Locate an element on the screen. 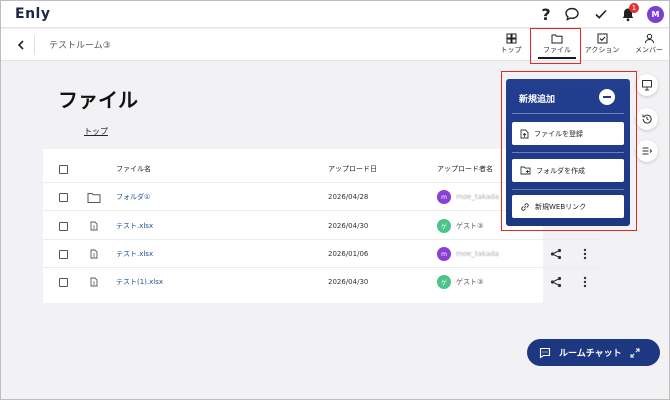 Image resolution: width=670 pixels, height=400 pixels. column-header-date: アップロード日 is located at coordinates (352, 169).